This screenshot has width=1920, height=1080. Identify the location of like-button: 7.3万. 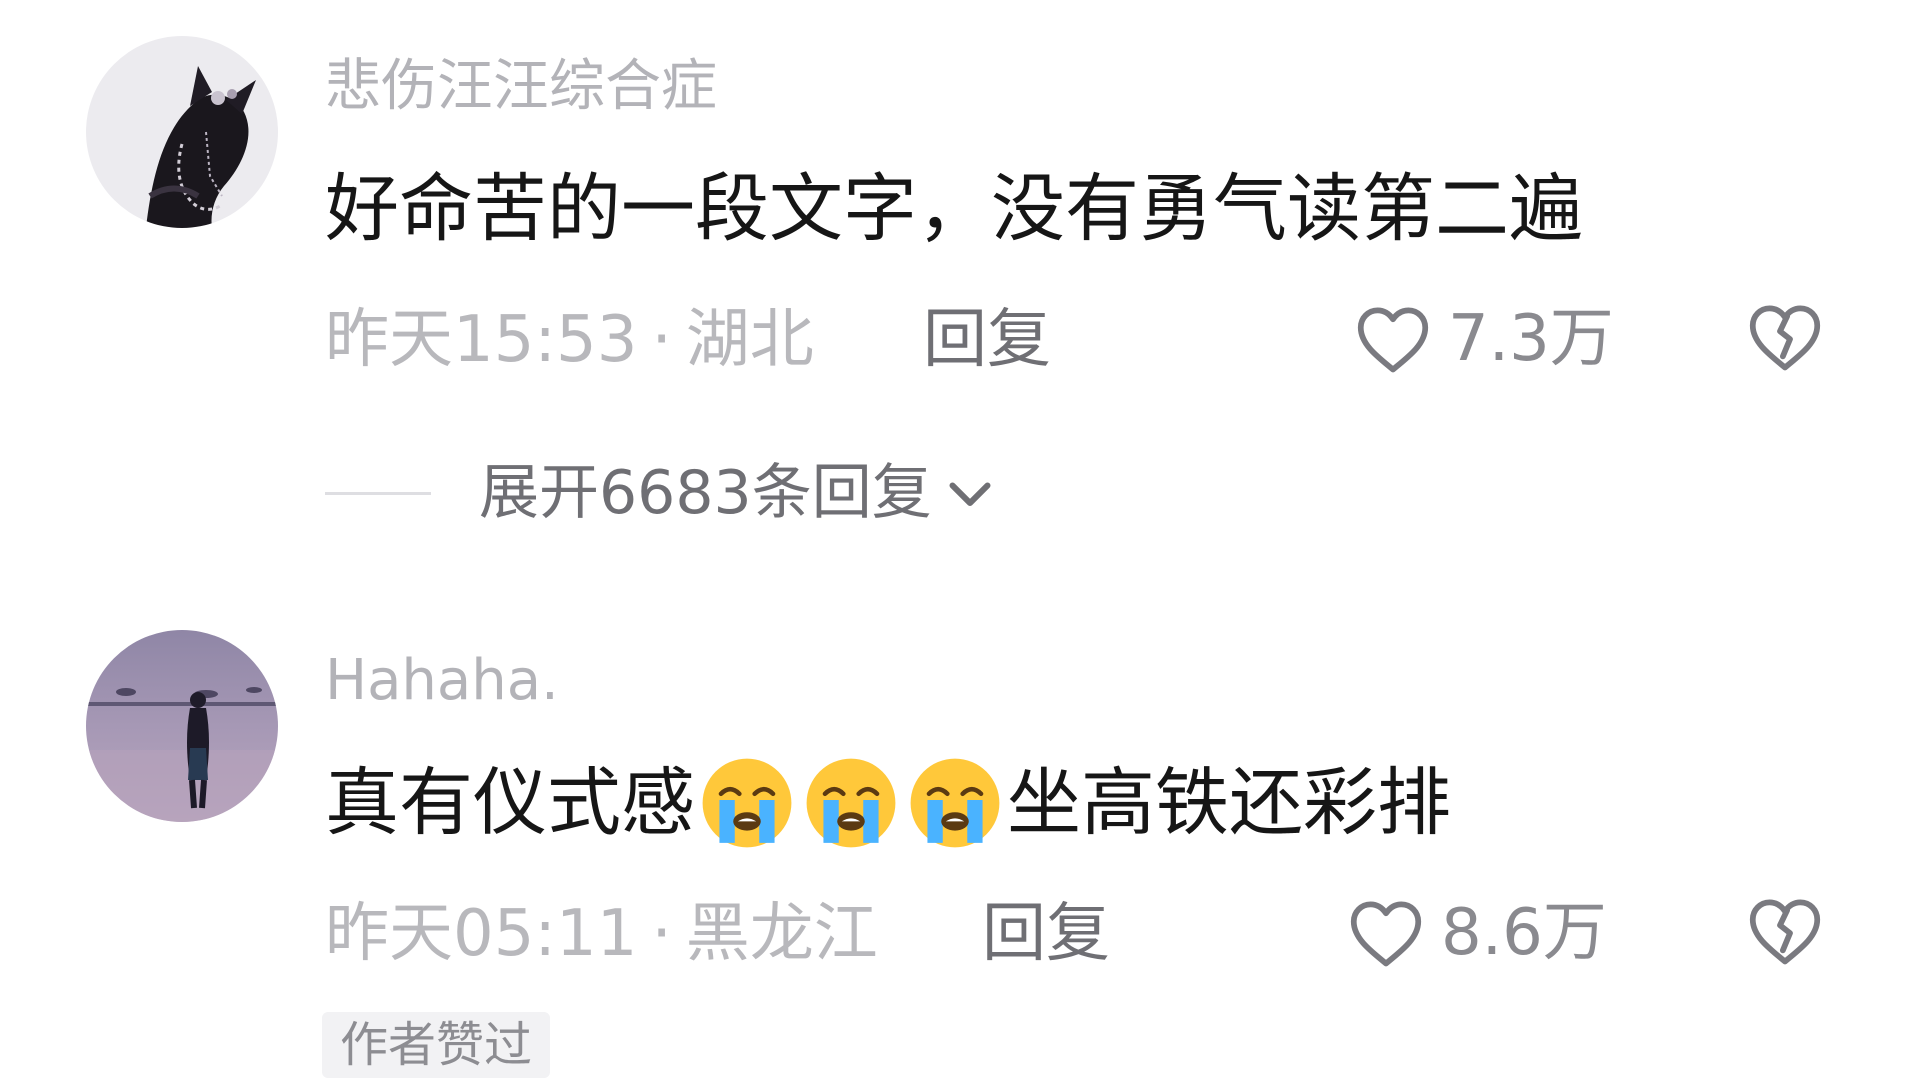
(1482, 339).